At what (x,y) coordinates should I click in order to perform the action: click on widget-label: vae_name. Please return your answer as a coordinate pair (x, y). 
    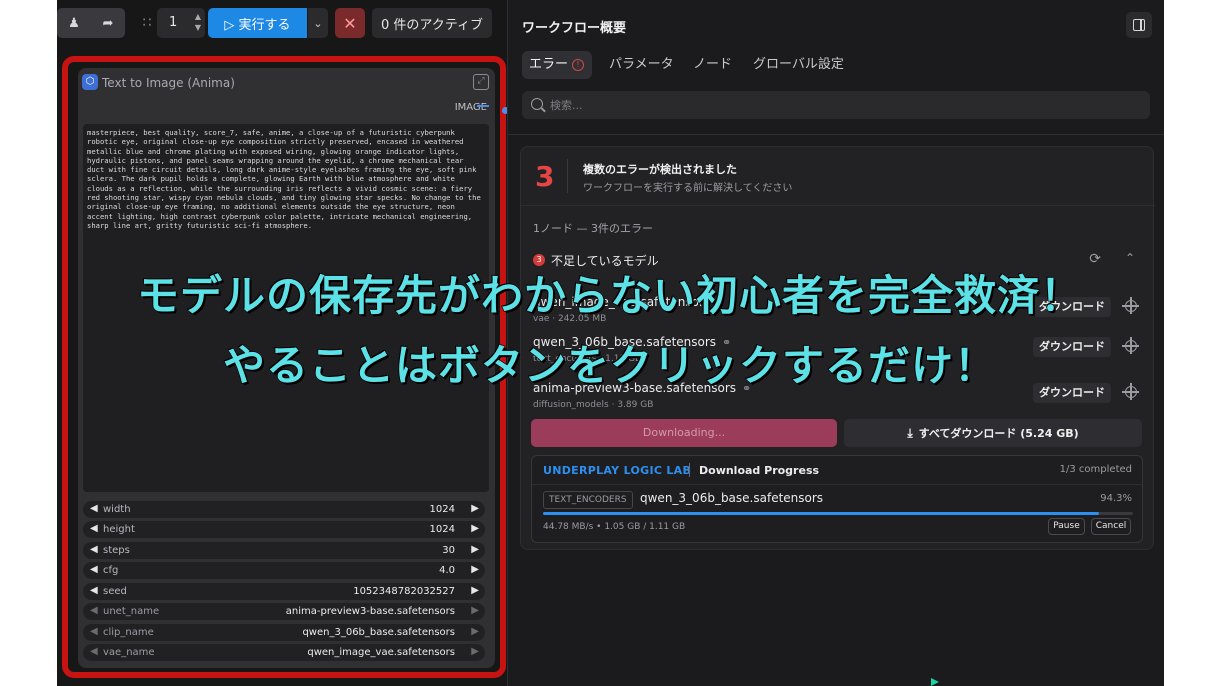
    Looking at the image, I should click on (129, 652).